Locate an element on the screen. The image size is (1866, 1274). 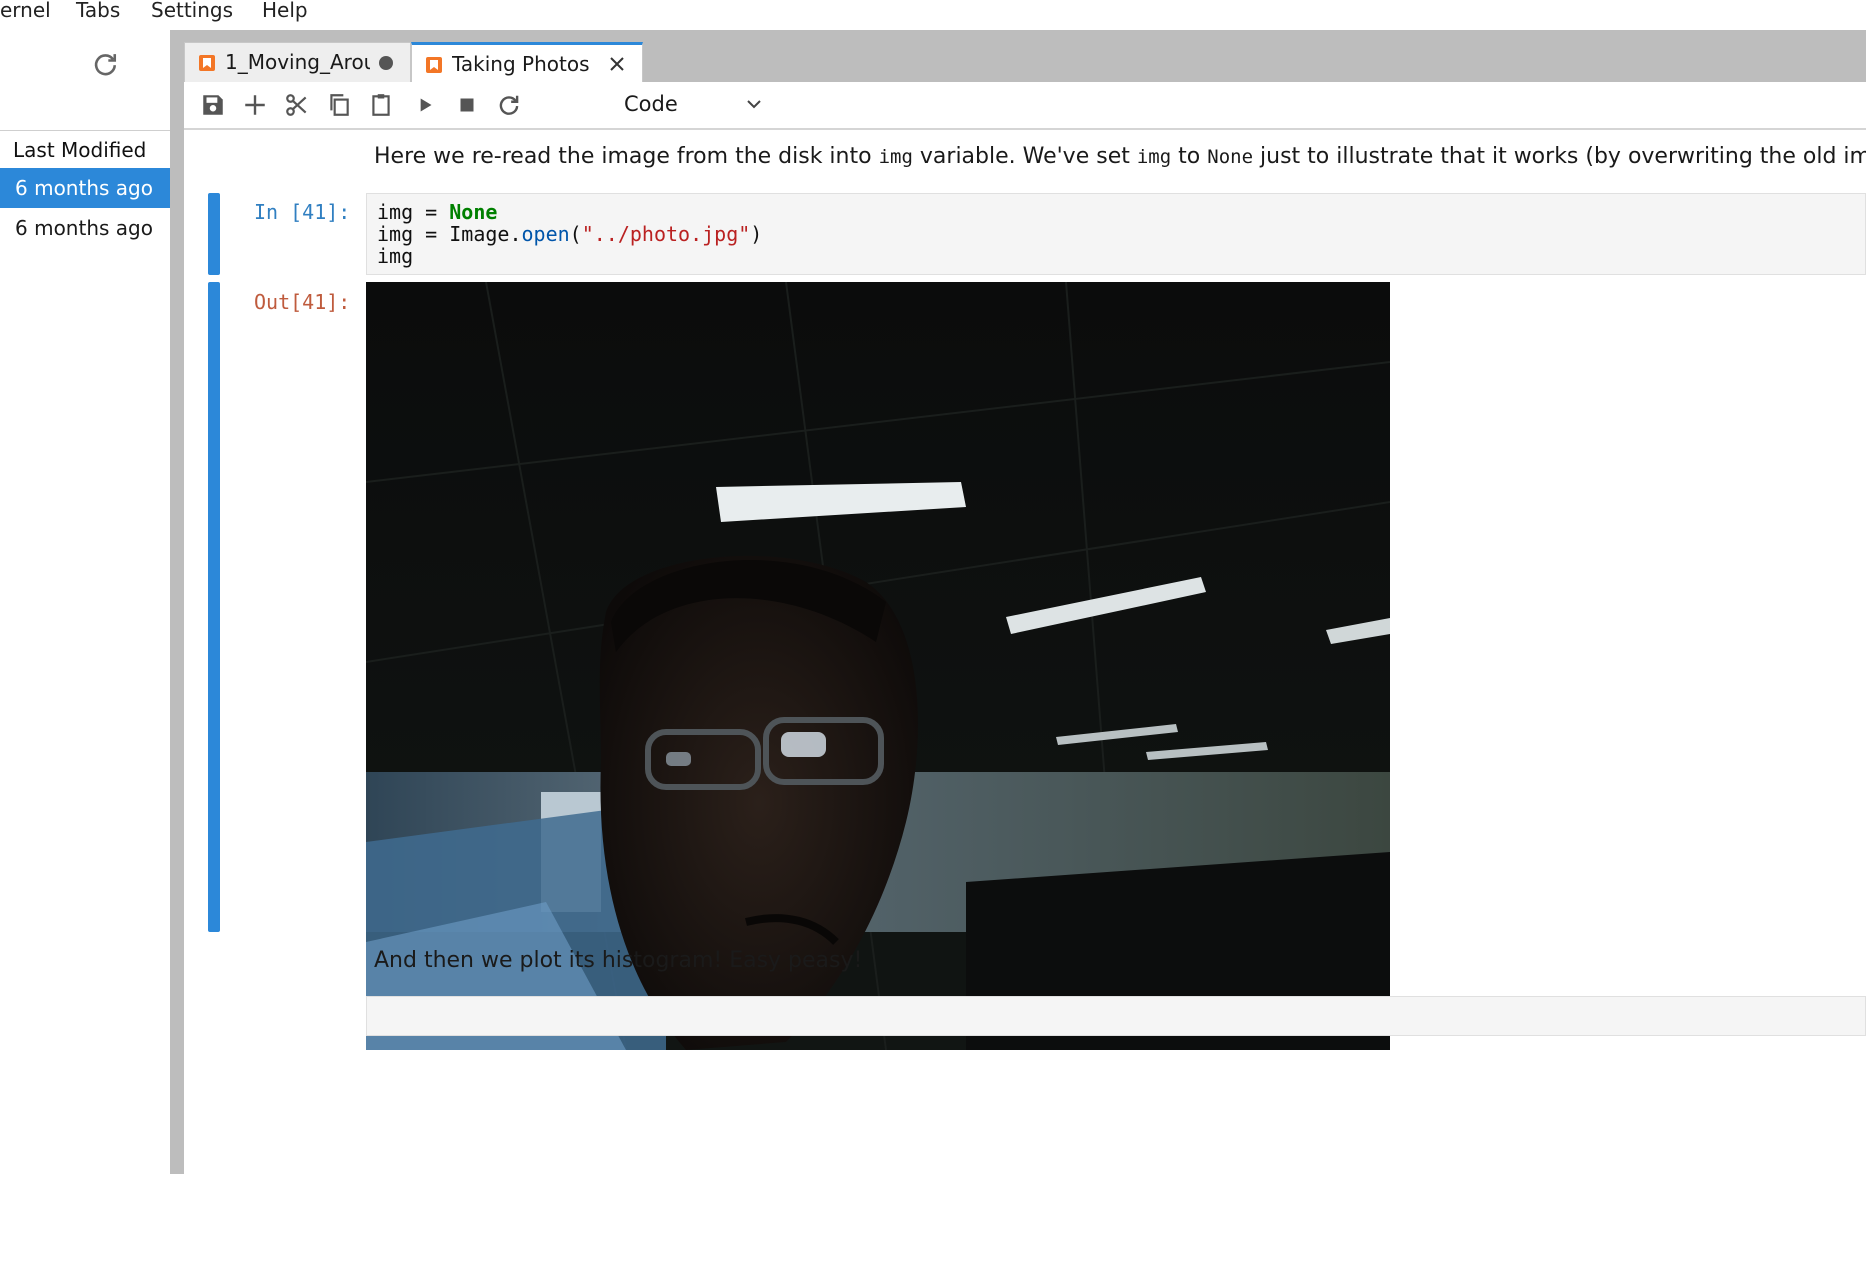
inline-code: None is located at coordinates (1230, 157).